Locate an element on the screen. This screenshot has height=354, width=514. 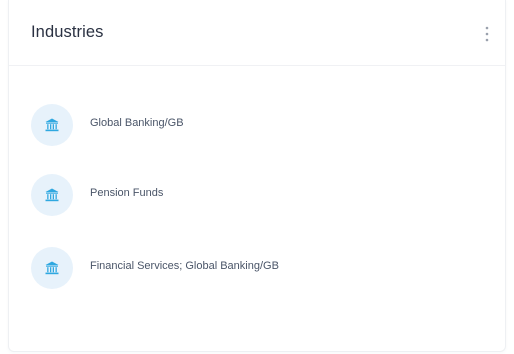
card-title: Industries is located at coordinates (67, 32).